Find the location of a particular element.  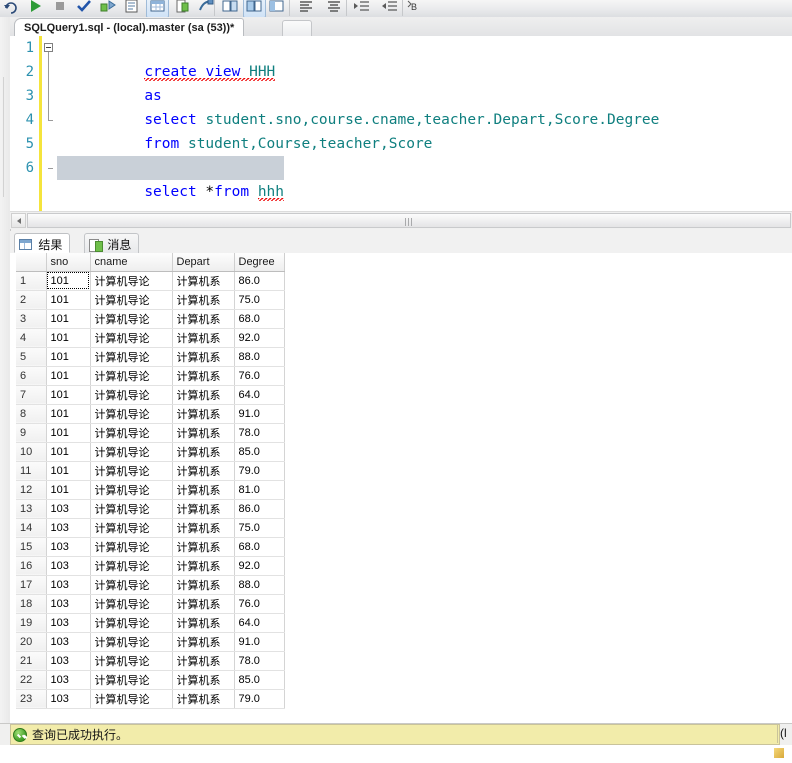

table-row: 21 103 计算机导论 计算机系 78.0 is located at coordinates (150, 661).